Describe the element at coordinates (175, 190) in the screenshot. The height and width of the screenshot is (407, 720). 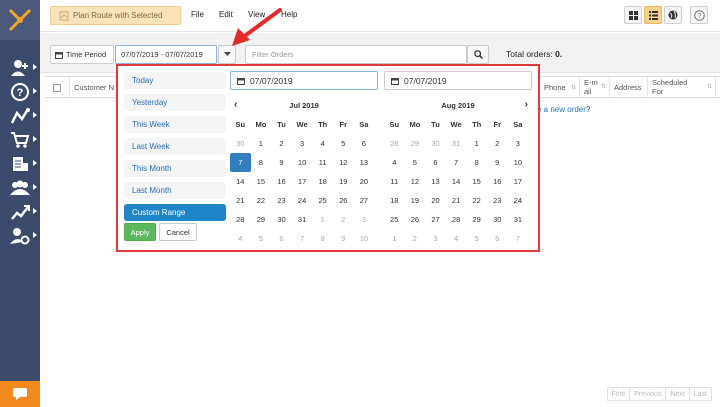
I see `range-last-month: Last Month` at that location.